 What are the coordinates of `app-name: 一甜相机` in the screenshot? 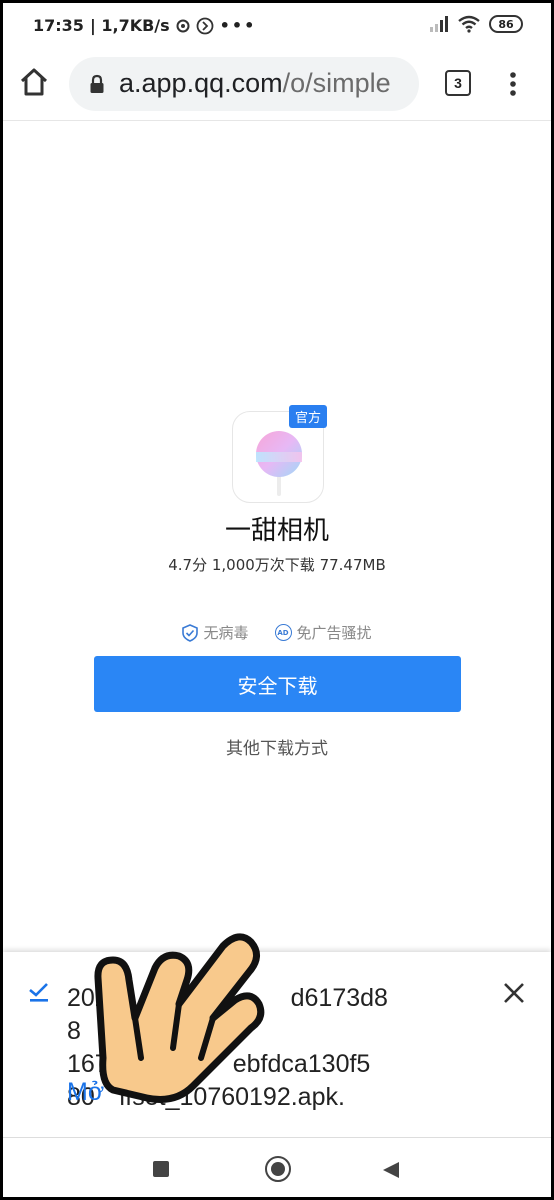 It's located at (276, 531).